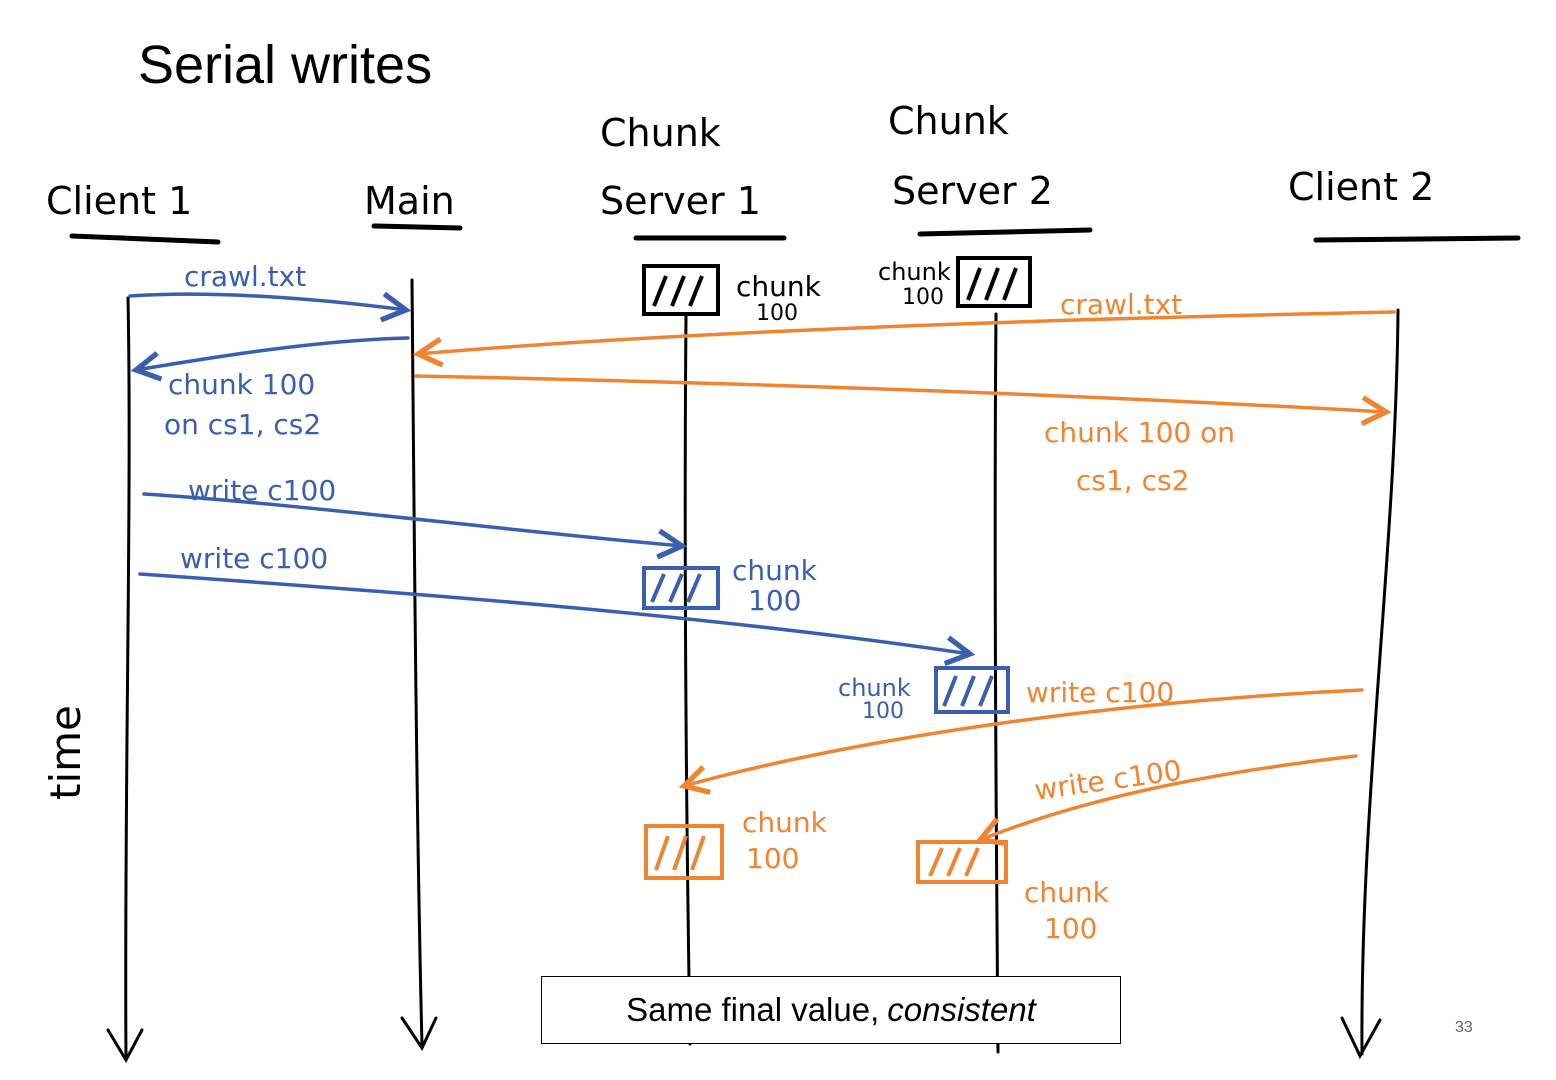 The width and height of the screenshot is (1556, 1080). Describe the element at coordinates (972, 191) in the screenshot. I see `participant-cs2-label-line2: Server 2` at that location.